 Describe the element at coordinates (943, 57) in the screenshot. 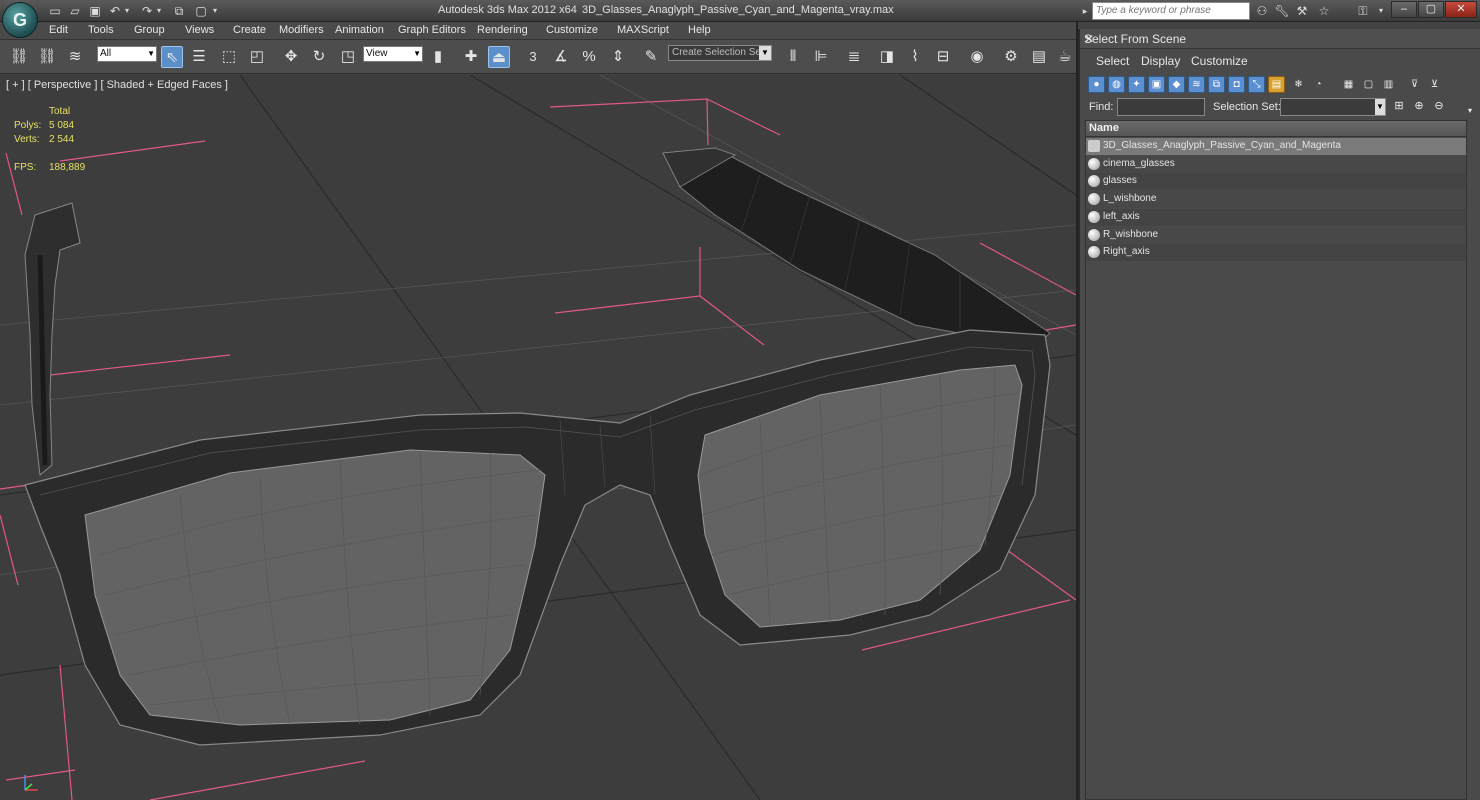

I see `schematic-view-icon: ⊟` at that location.